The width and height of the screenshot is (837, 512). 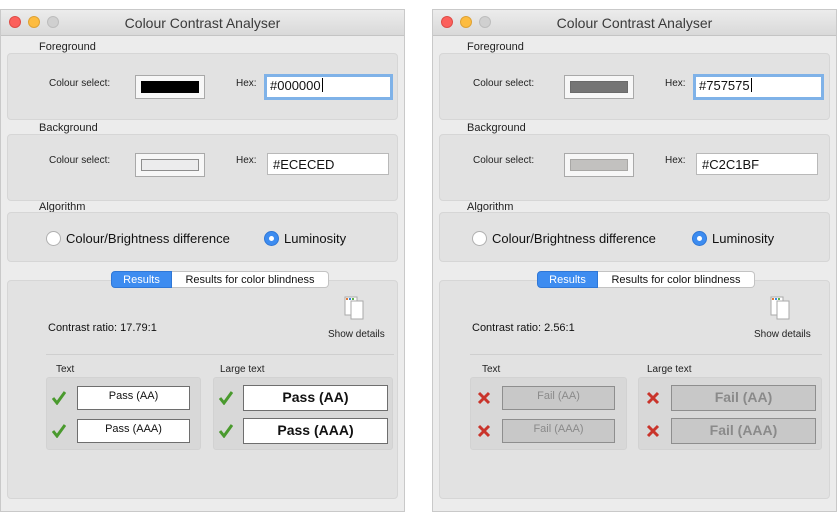 What do you see at coordinates (123, 413) in the screenshot?
I see `text-results-box: Pass (AA) Pass (AAA)` at bounding box center [123, 413].